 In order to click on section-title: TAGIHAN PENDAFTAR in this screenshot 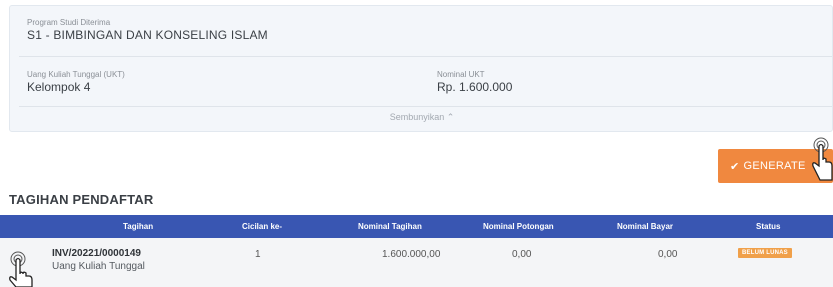, I will do `click(81, 199)`.